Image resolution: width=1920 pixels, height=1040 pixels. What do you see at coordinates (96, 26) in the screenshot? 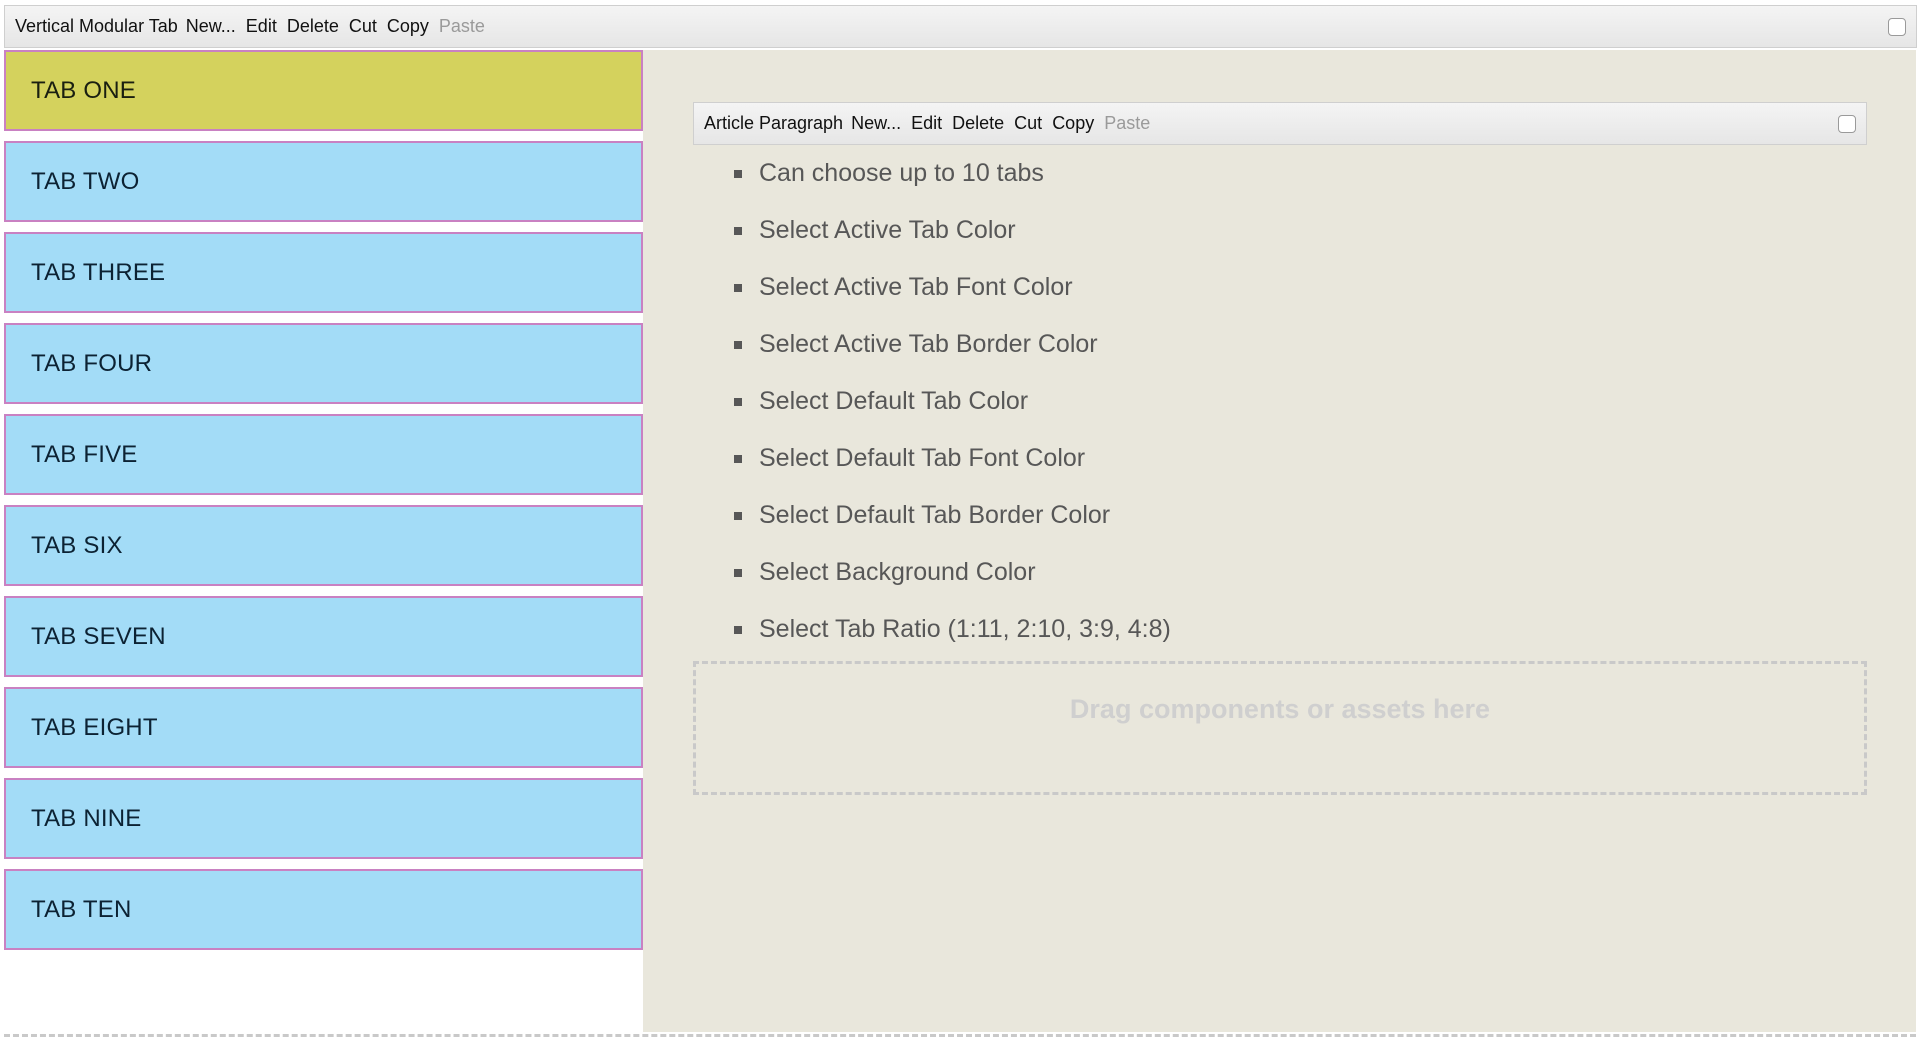
I see `toolbar-title: Vertical Modular Tab` at bounding box center [96, 26].